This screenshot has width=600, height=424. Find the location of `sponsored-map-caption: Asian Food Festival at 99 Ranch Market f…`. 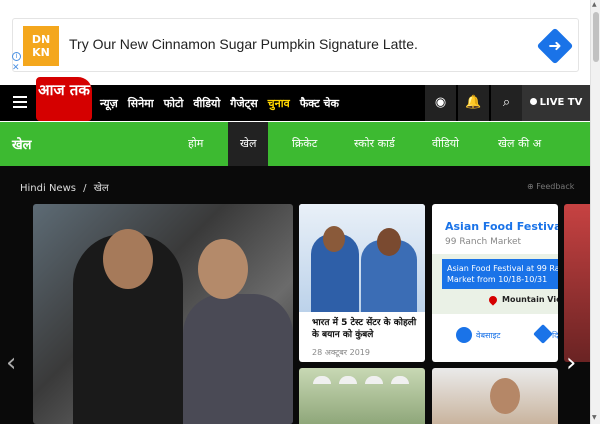

sponsored-map-caption: Asian Food Festival at 99 Ranch Market f… is located at coordinates (500, 274).